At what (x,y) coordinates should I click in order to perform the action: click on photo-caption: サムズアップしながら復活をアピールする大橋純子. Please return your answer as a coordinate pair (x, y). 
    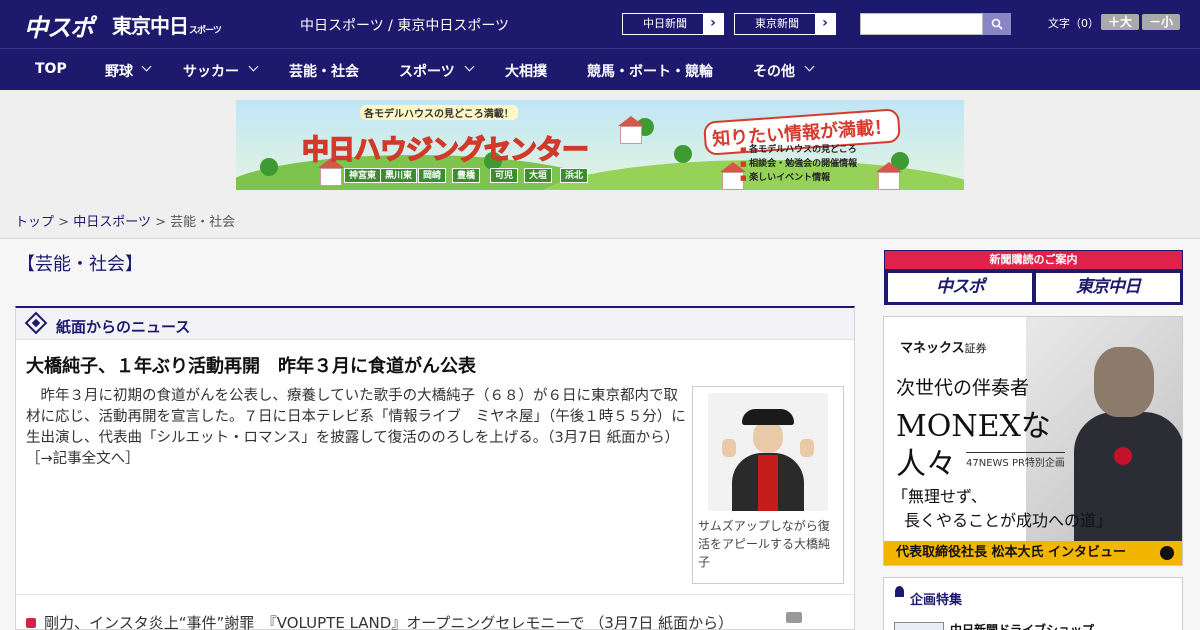
    Looking at the image, I should click on (764, 544).